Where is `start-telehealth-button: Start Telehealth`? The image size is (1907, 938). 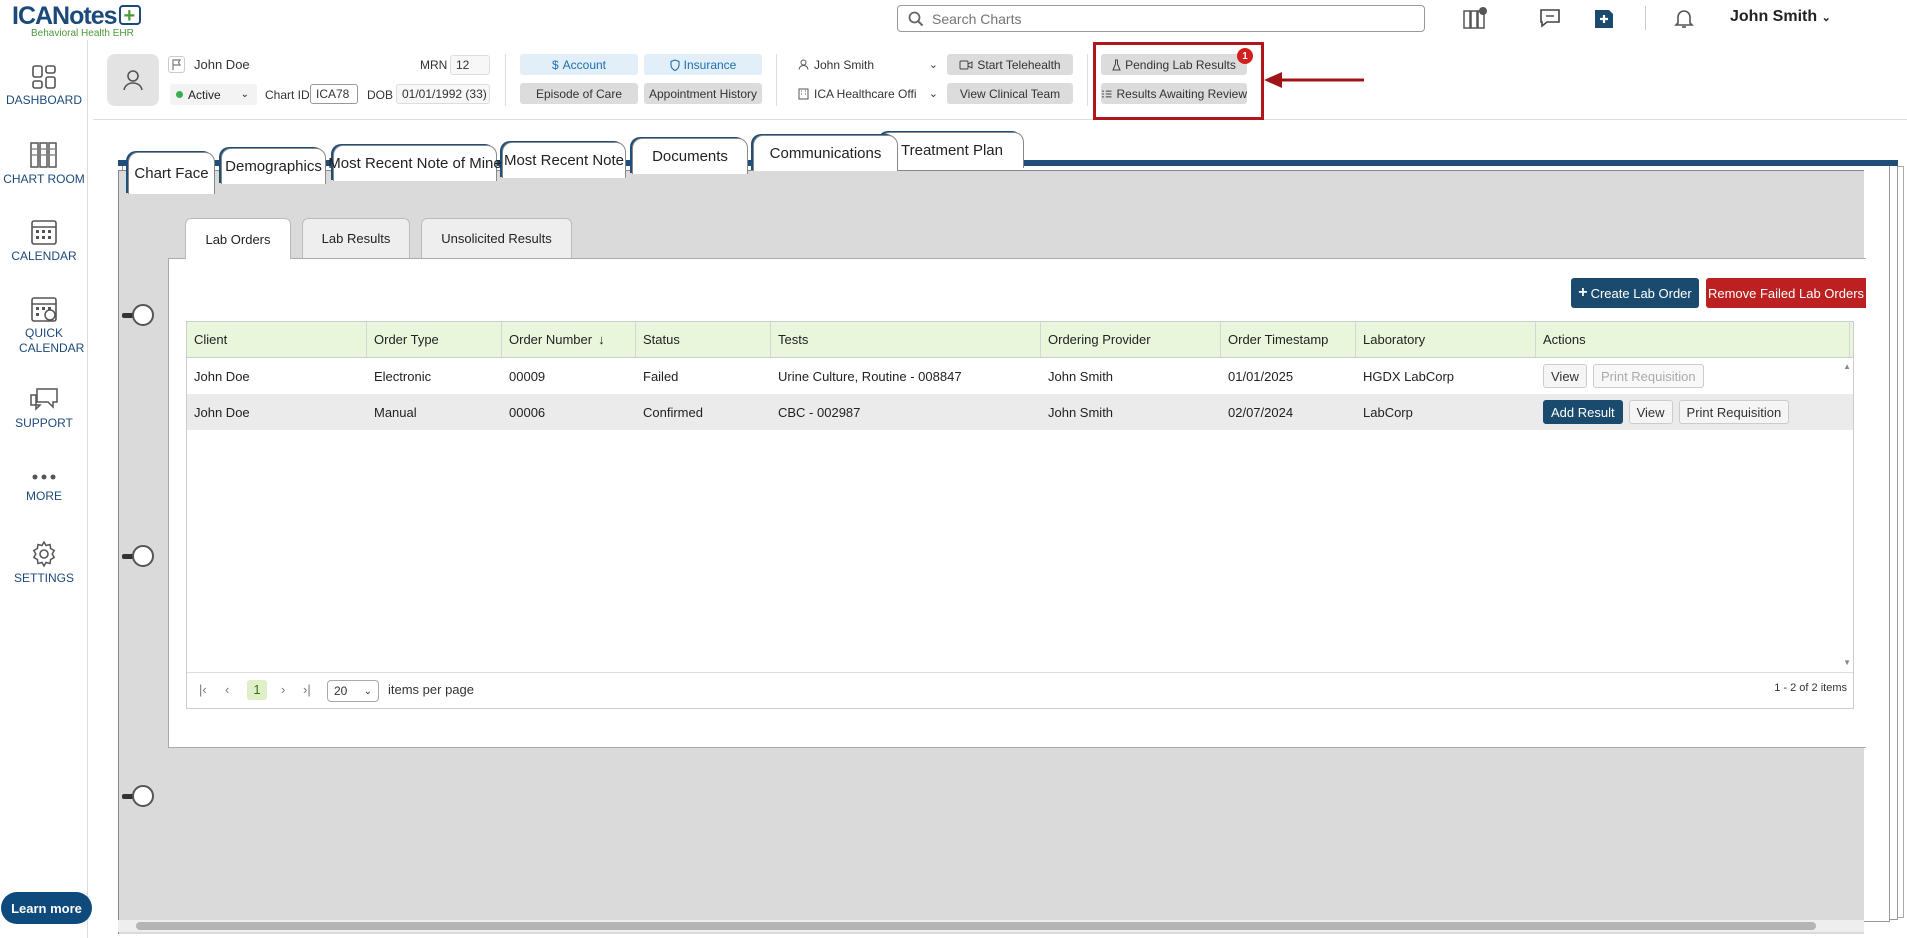 start-telehealth-button: Start Telehealth is located at coordinates (1010, 64).